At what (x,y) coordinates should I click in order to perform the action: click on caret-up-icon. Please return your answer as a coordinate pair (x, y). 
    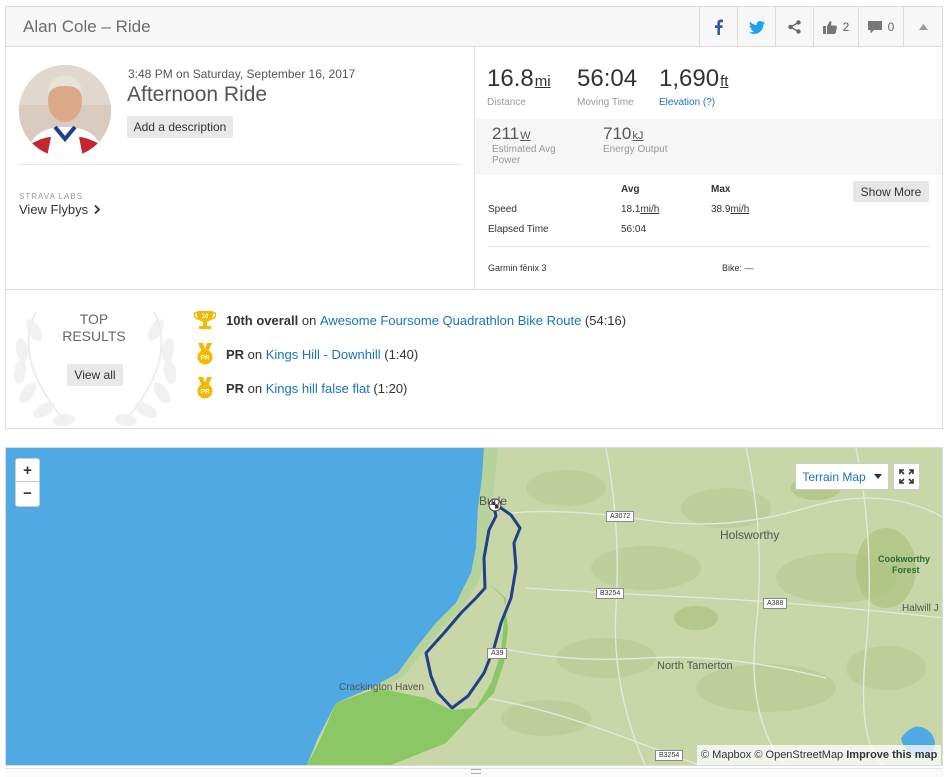
    Looking at the image, I should click on (923, 27).